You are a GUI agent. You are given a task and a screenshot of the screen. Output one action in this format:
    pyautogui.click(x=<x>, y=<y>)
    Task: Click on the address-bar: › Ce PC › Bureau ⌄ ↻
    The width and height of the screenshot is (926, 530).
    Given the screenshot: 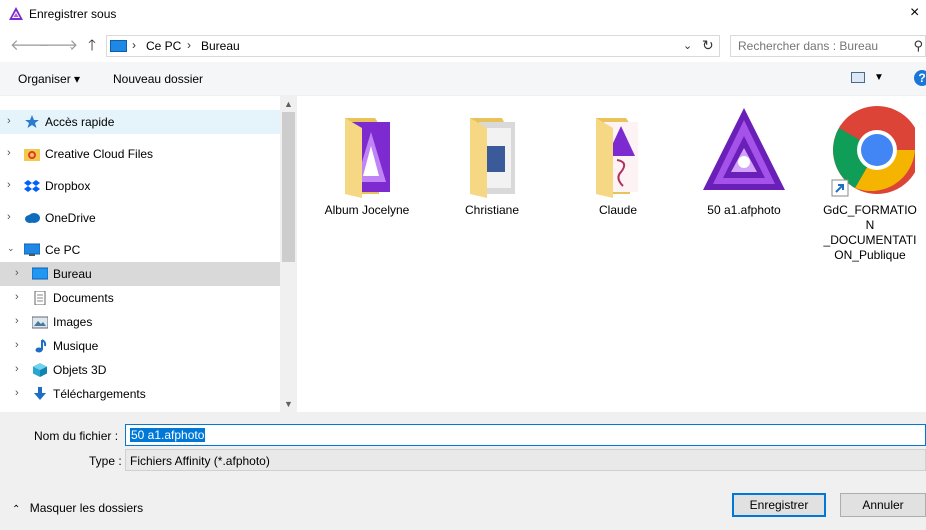 What is the action you would take?
    pyautogui.click(x=413, y=46)
    